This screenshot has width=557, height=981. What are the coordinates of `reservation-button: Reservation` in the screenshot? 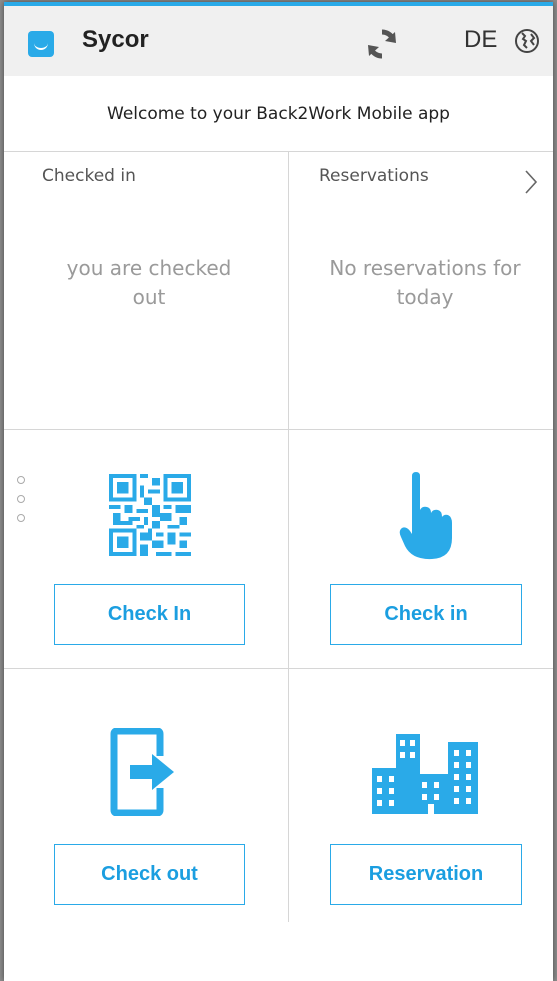 It's located at (426, 874).